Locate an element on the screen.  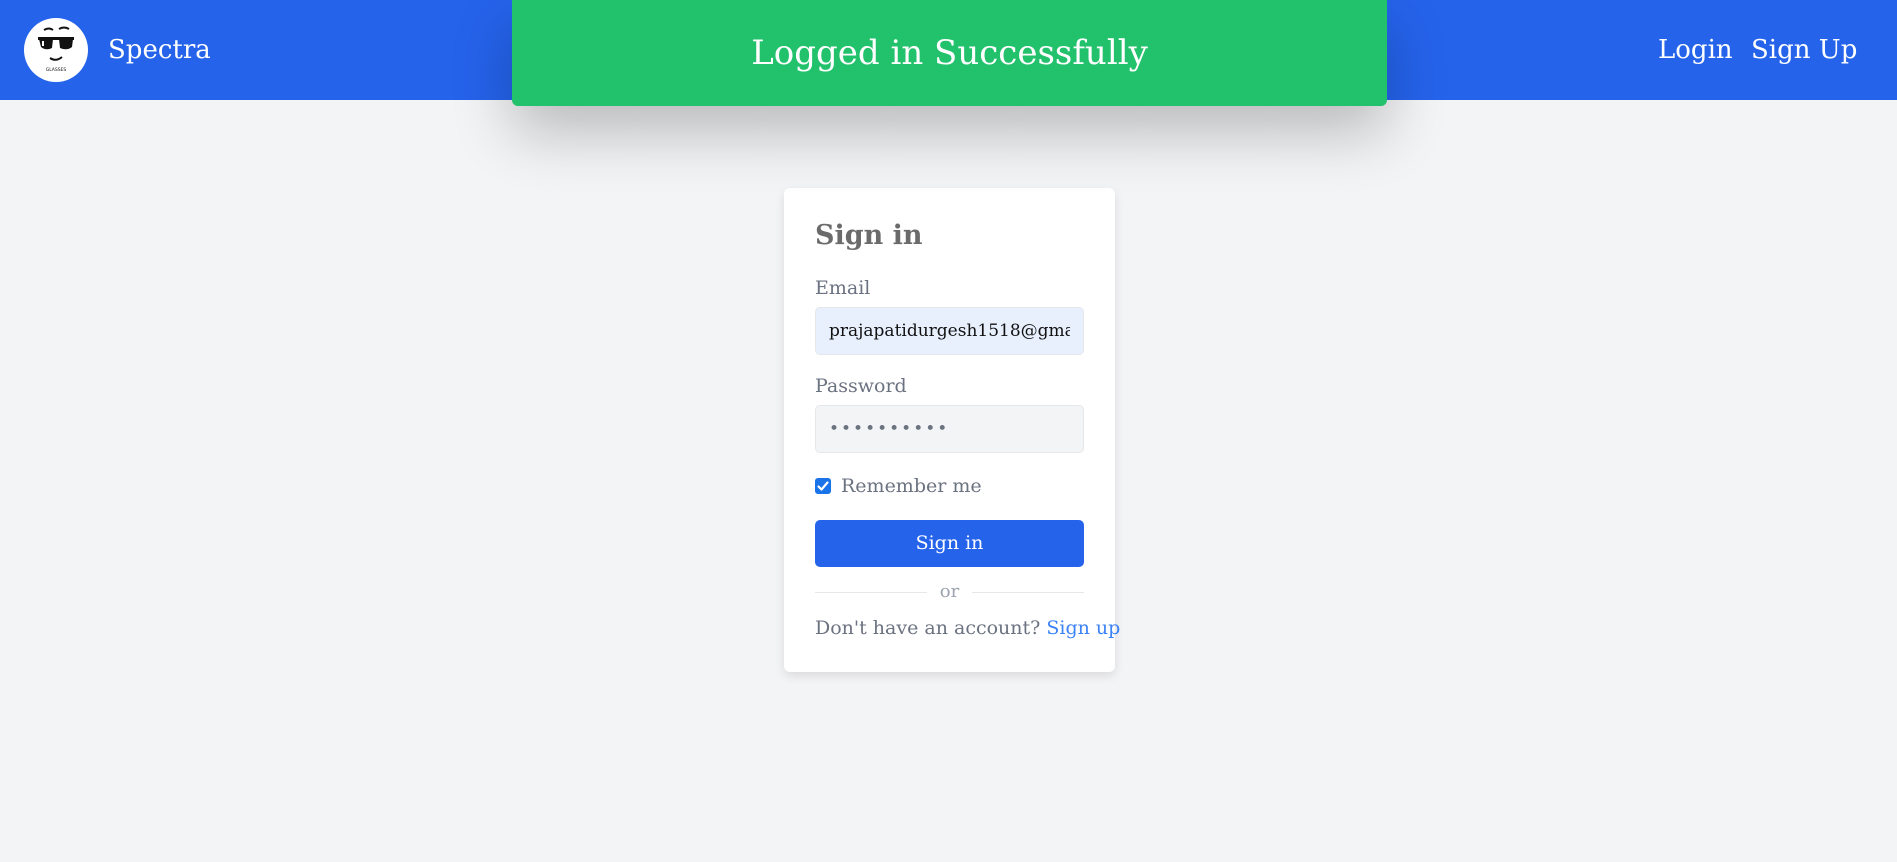
email-label: Email is located at coordinates (843, 288).